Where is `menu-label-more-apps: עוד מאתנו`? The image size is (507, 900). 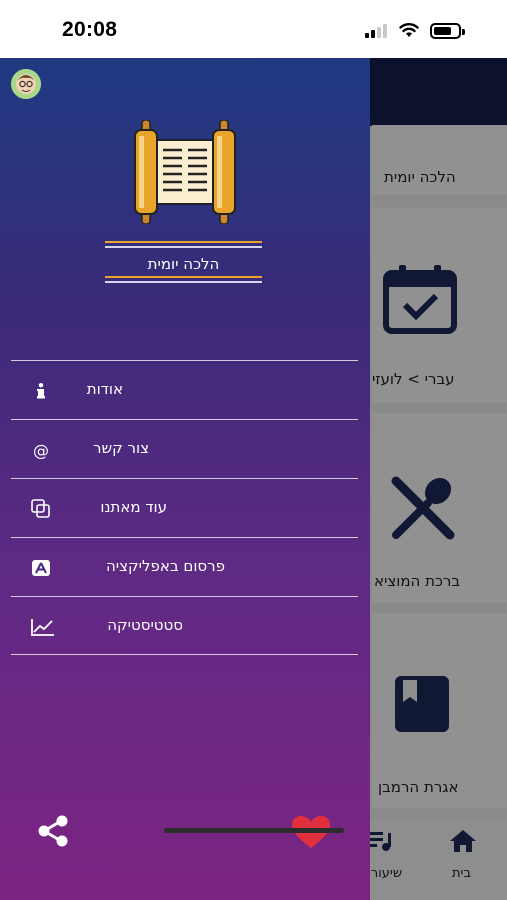 menu-label-more-apps: עוד מאתנו is located at coordinates (133, 507).